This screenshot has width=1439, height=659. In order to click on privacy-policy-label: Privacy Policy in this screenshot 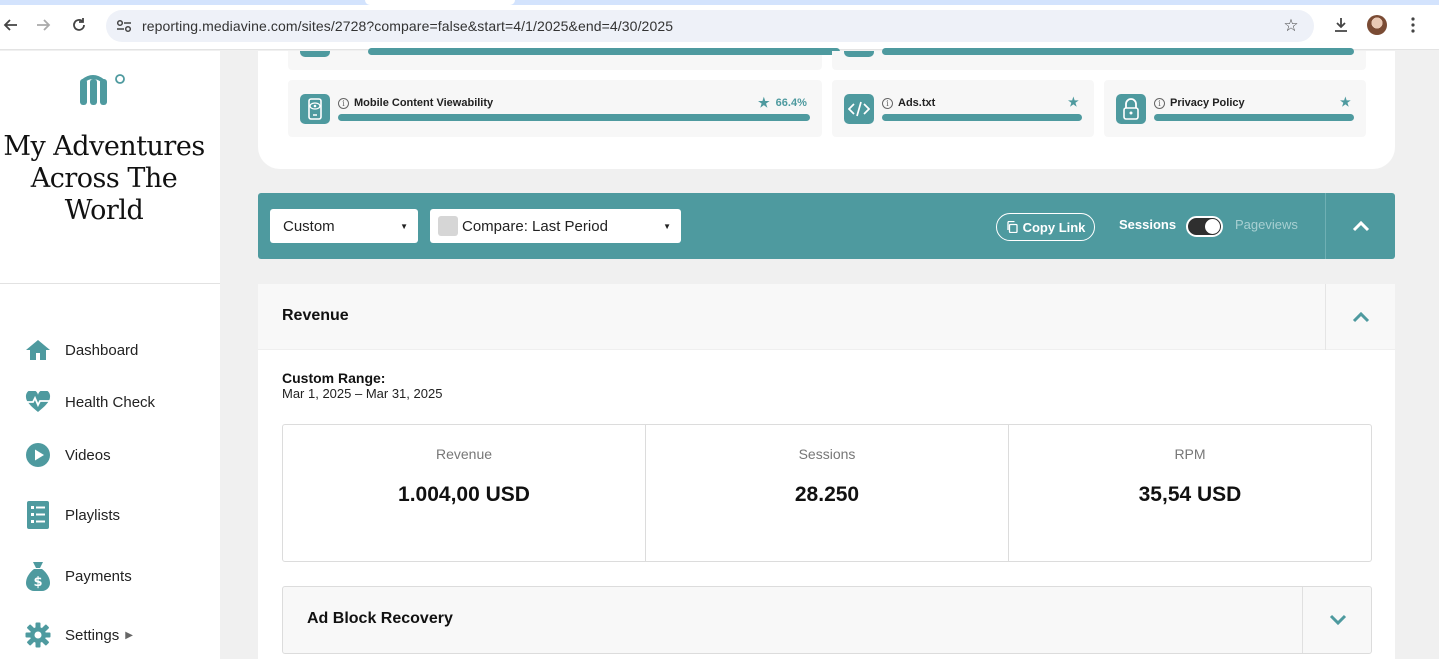, I will do `click(1207, 103)`.